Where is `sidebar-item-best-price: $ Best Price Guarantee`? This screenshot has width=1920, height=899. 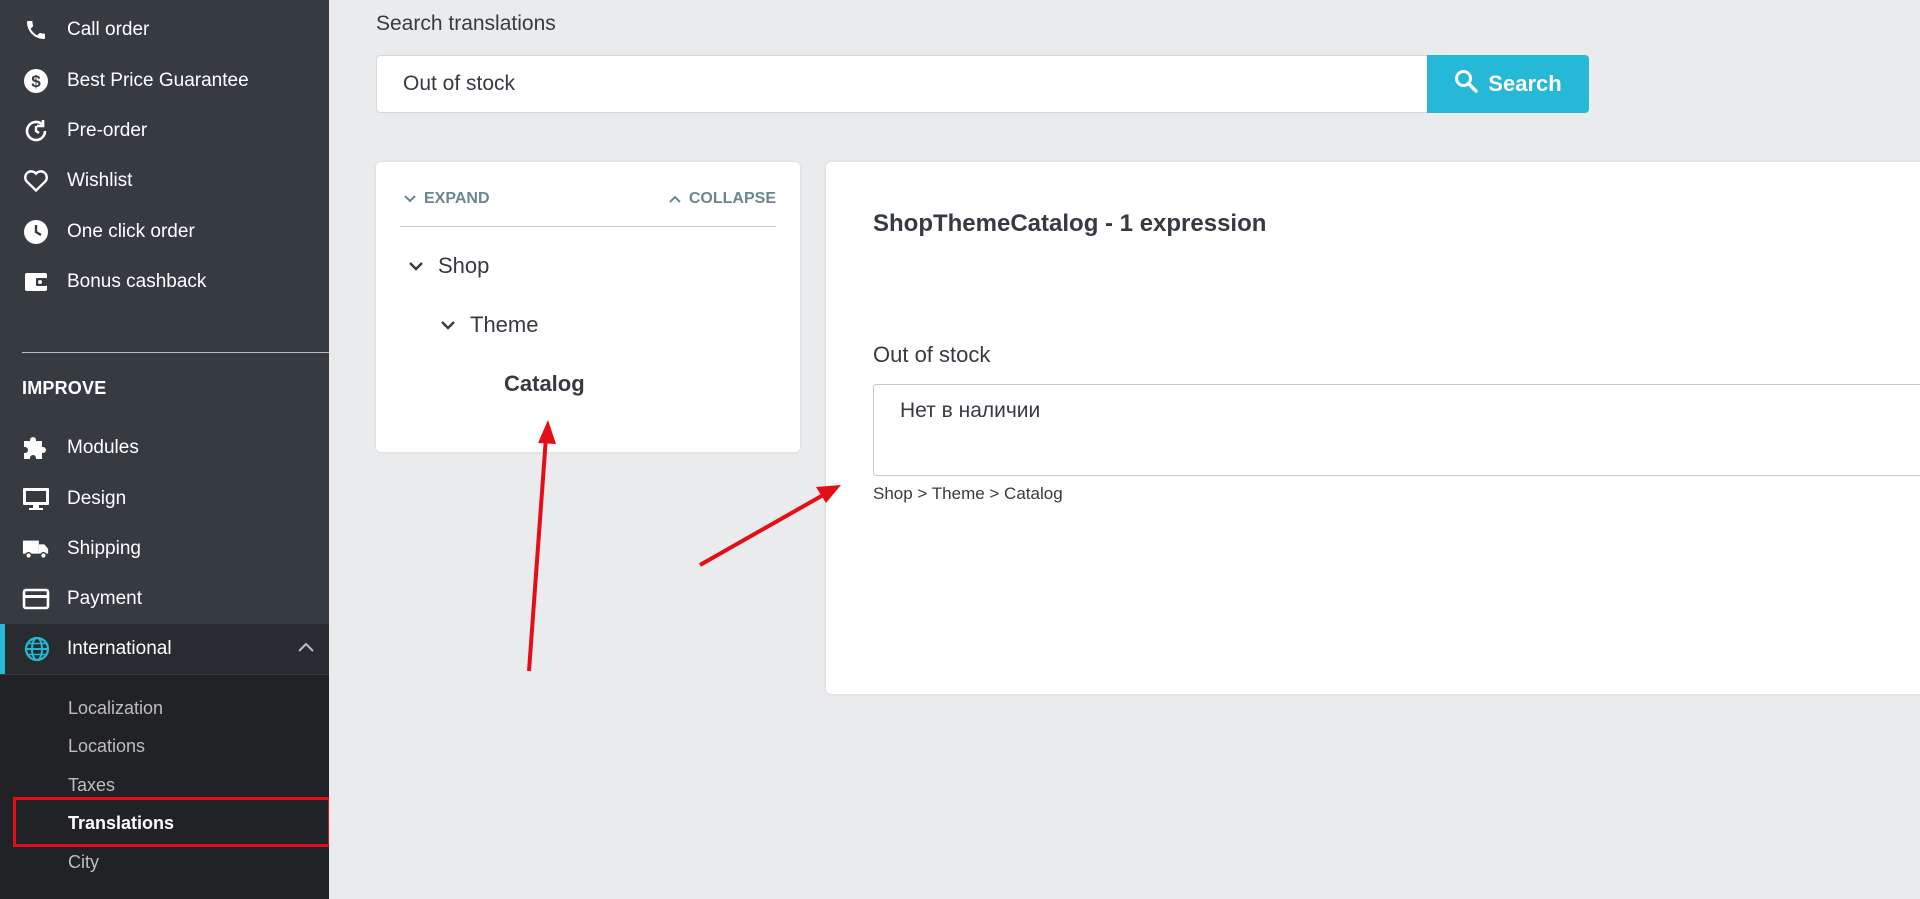 sidebar-item-best-price: $ Best Price Guarantee is located at coordinates (164, 81).